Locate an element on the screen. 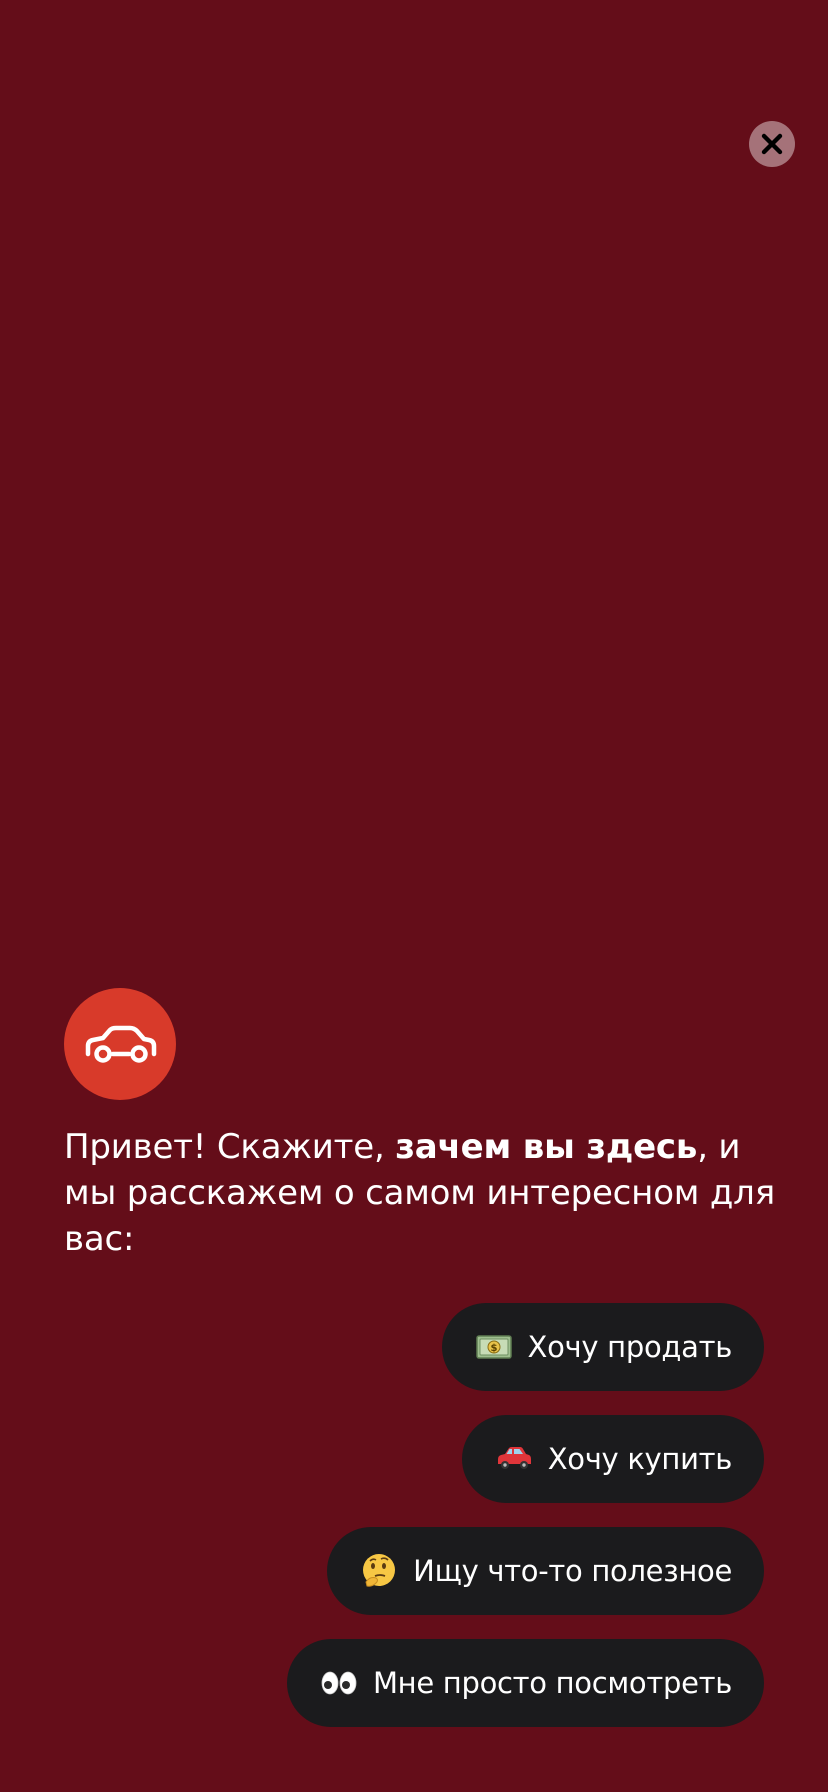 This screenshot has width=828, height=1792. option-sell-button: $ Хочу продать is located at coordinates (602, 1347).